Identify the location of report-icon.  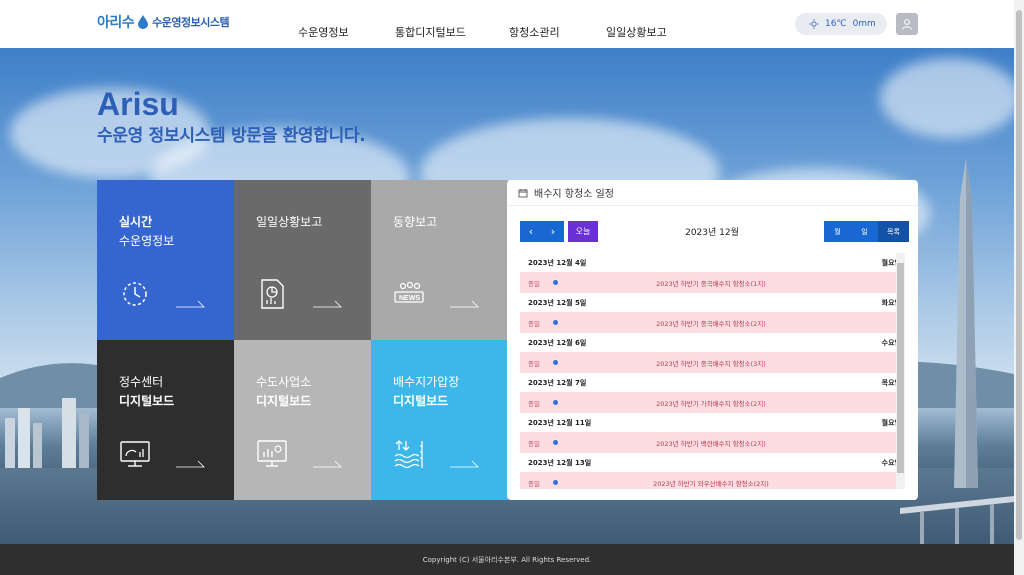
(272, 294).